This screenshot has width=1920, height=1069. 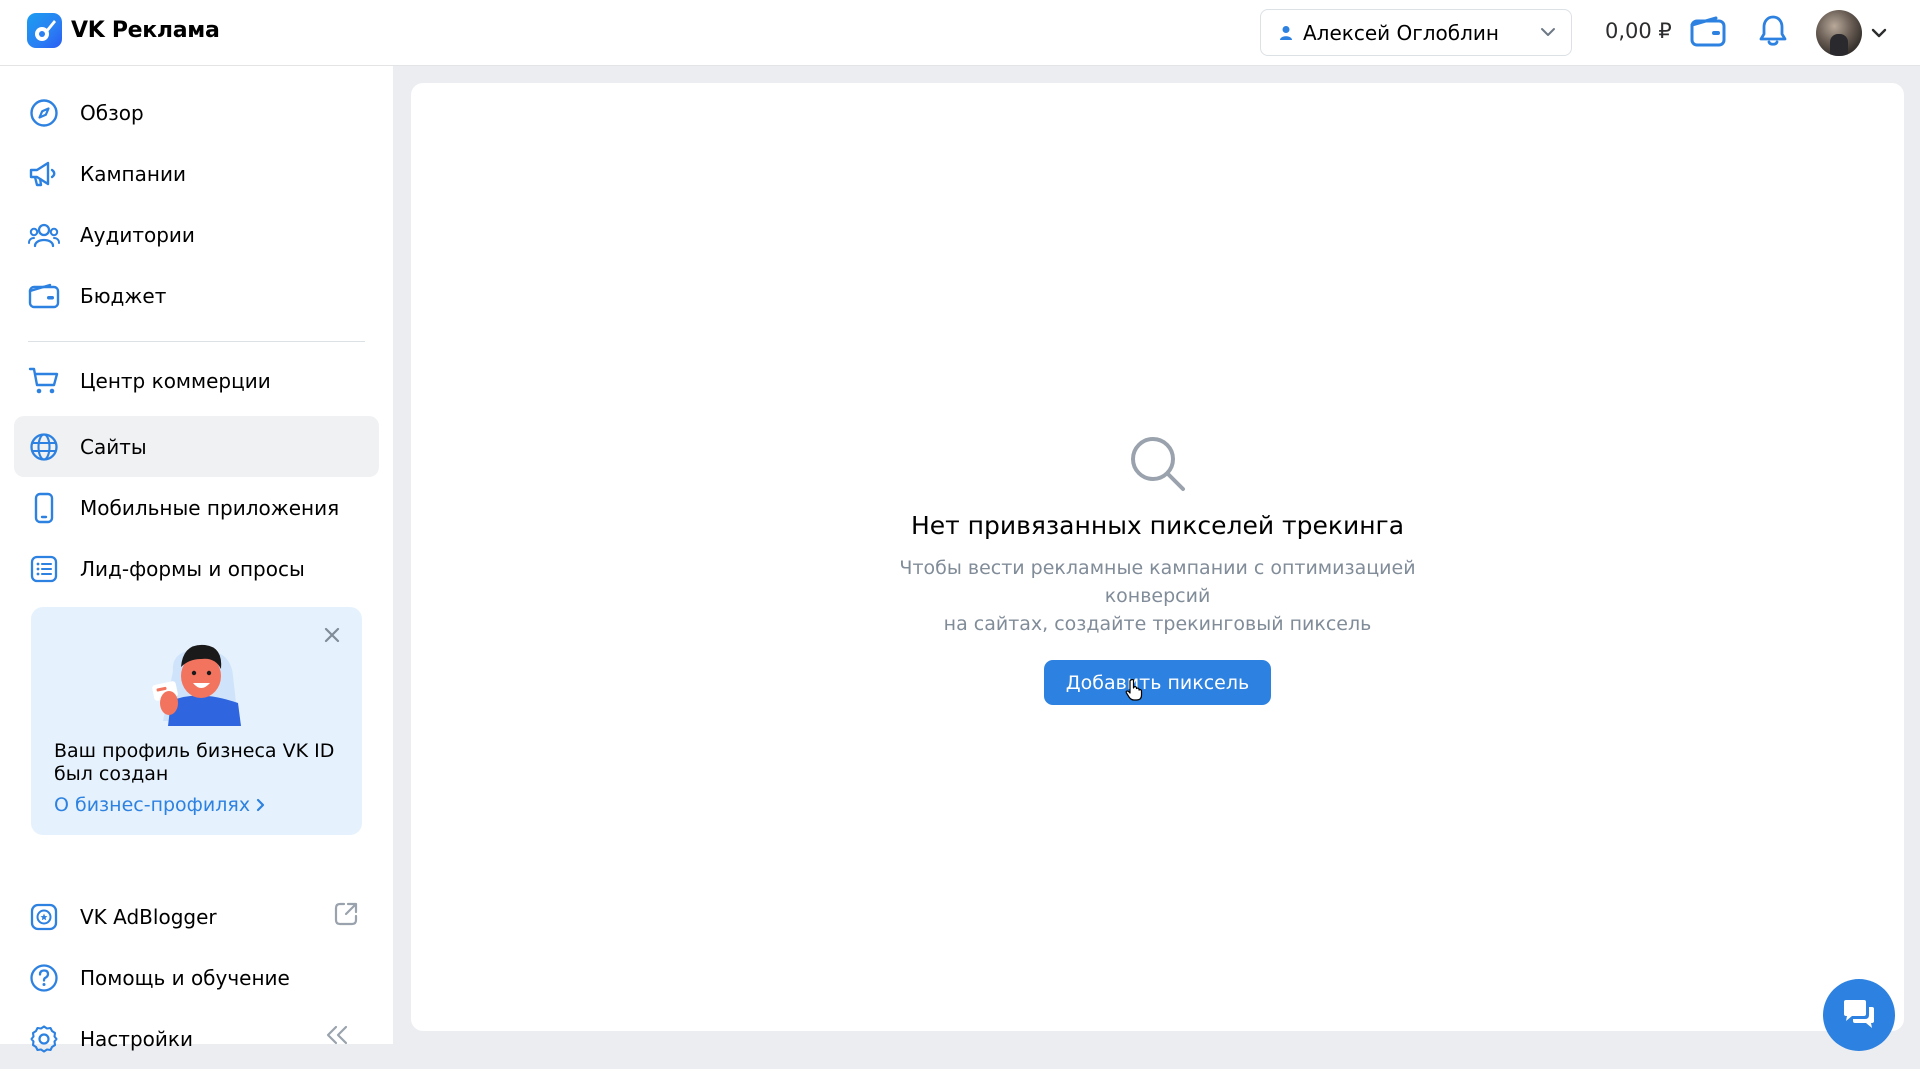 I want to click on chat-icon, so click(x=1859, y=1014).